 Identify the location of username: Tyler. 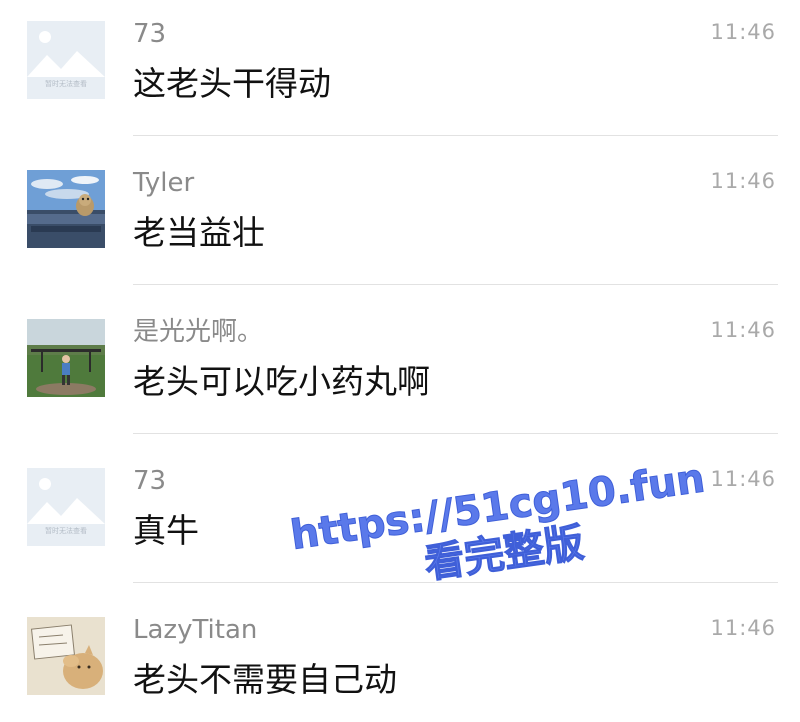
(163, 183).